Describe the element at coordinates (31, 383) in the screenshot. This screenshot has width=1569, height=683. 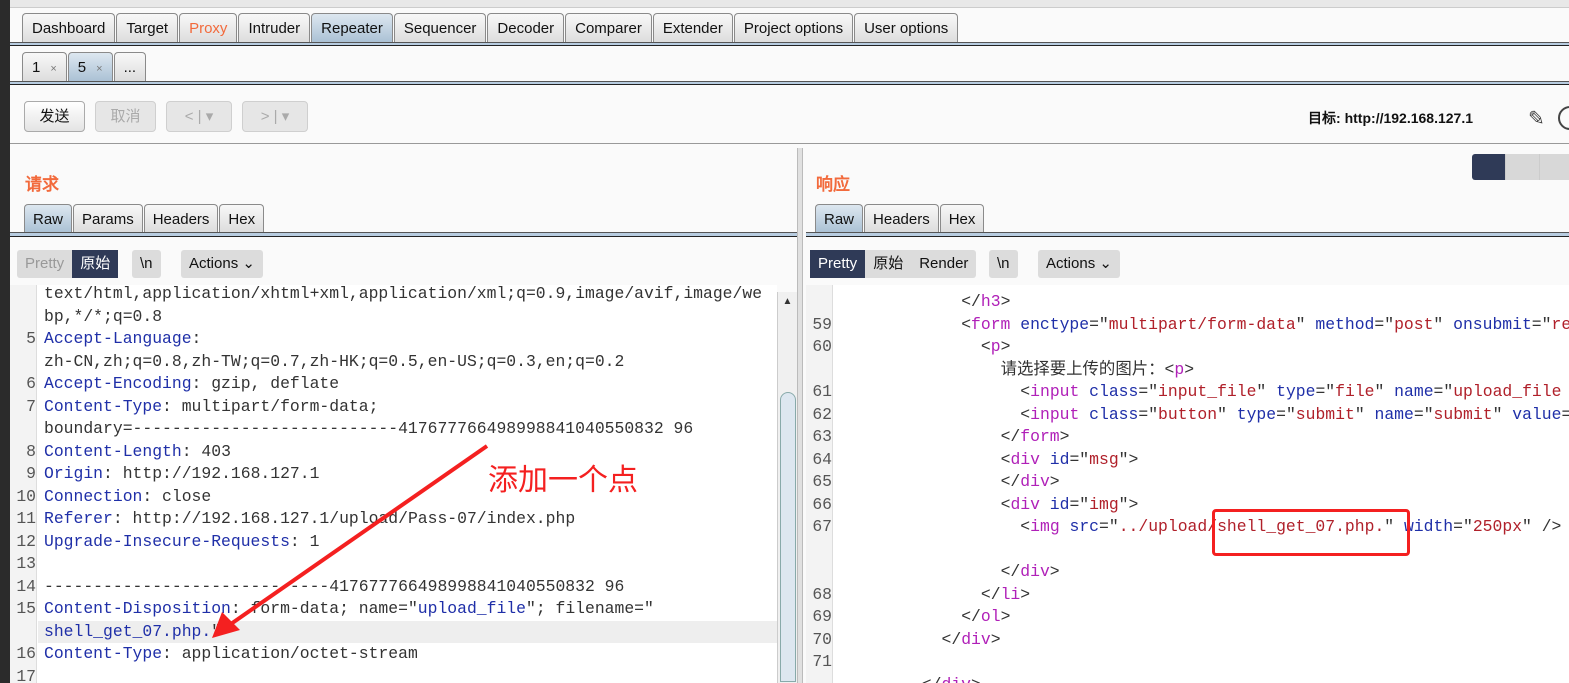
I see `line-number: 6` at that location.